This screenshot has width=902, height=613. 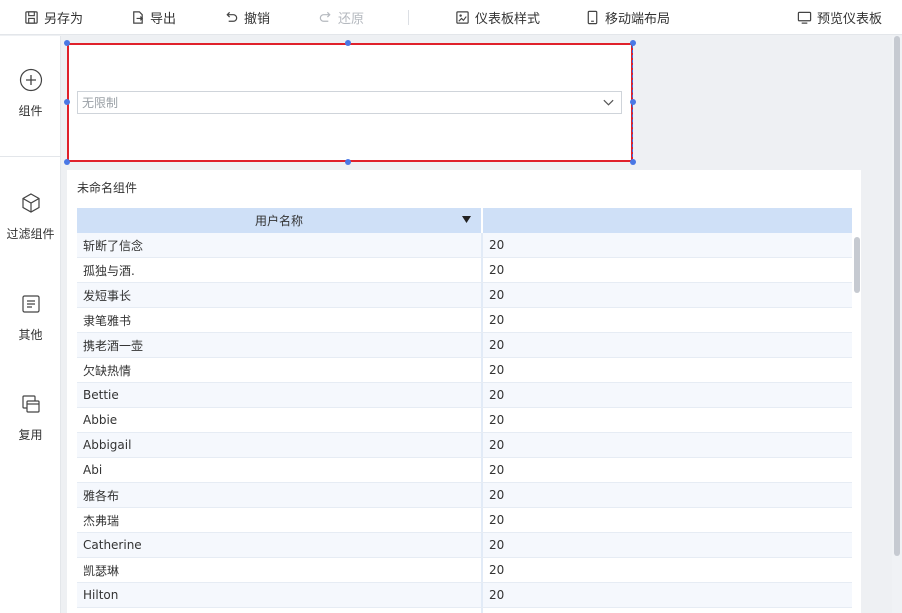 I want to click on dashboard-style-button: 仪表板样式, so click(x=497, y=17).